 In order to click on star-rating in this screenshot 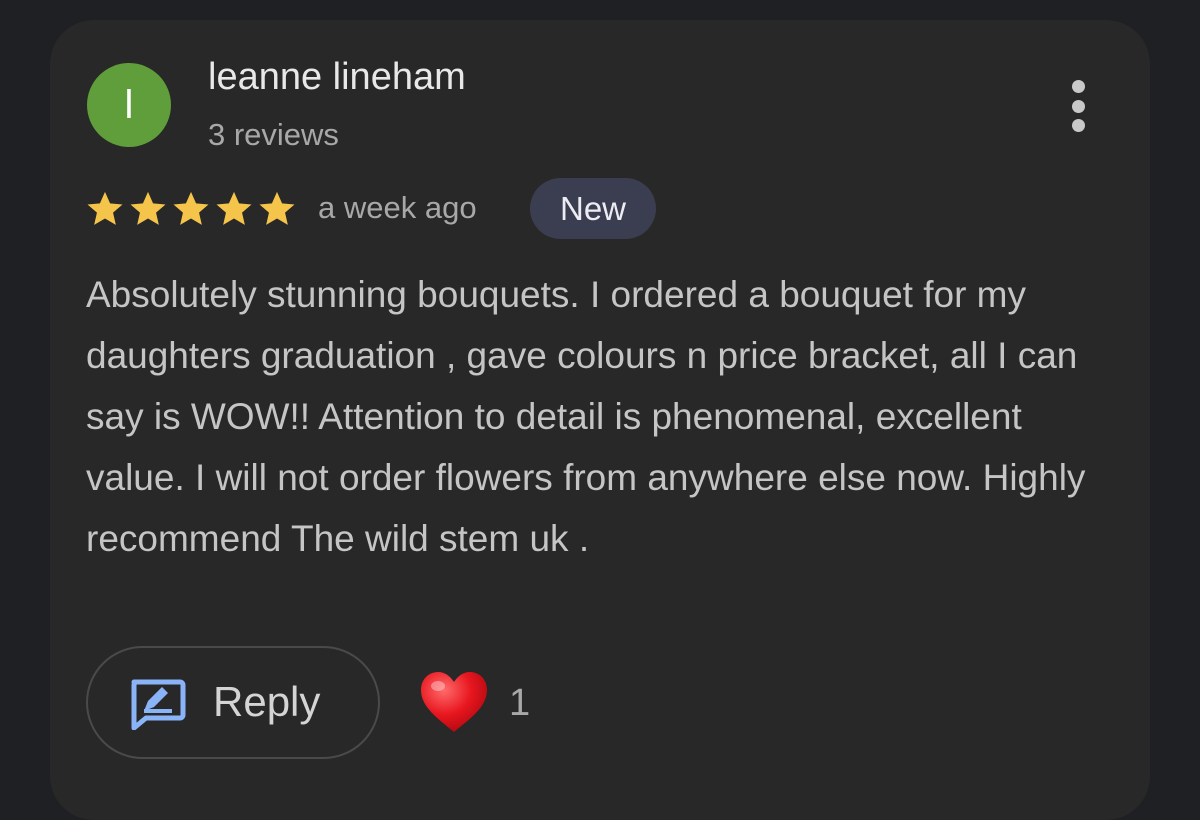, I will do `click(191, 209)`.